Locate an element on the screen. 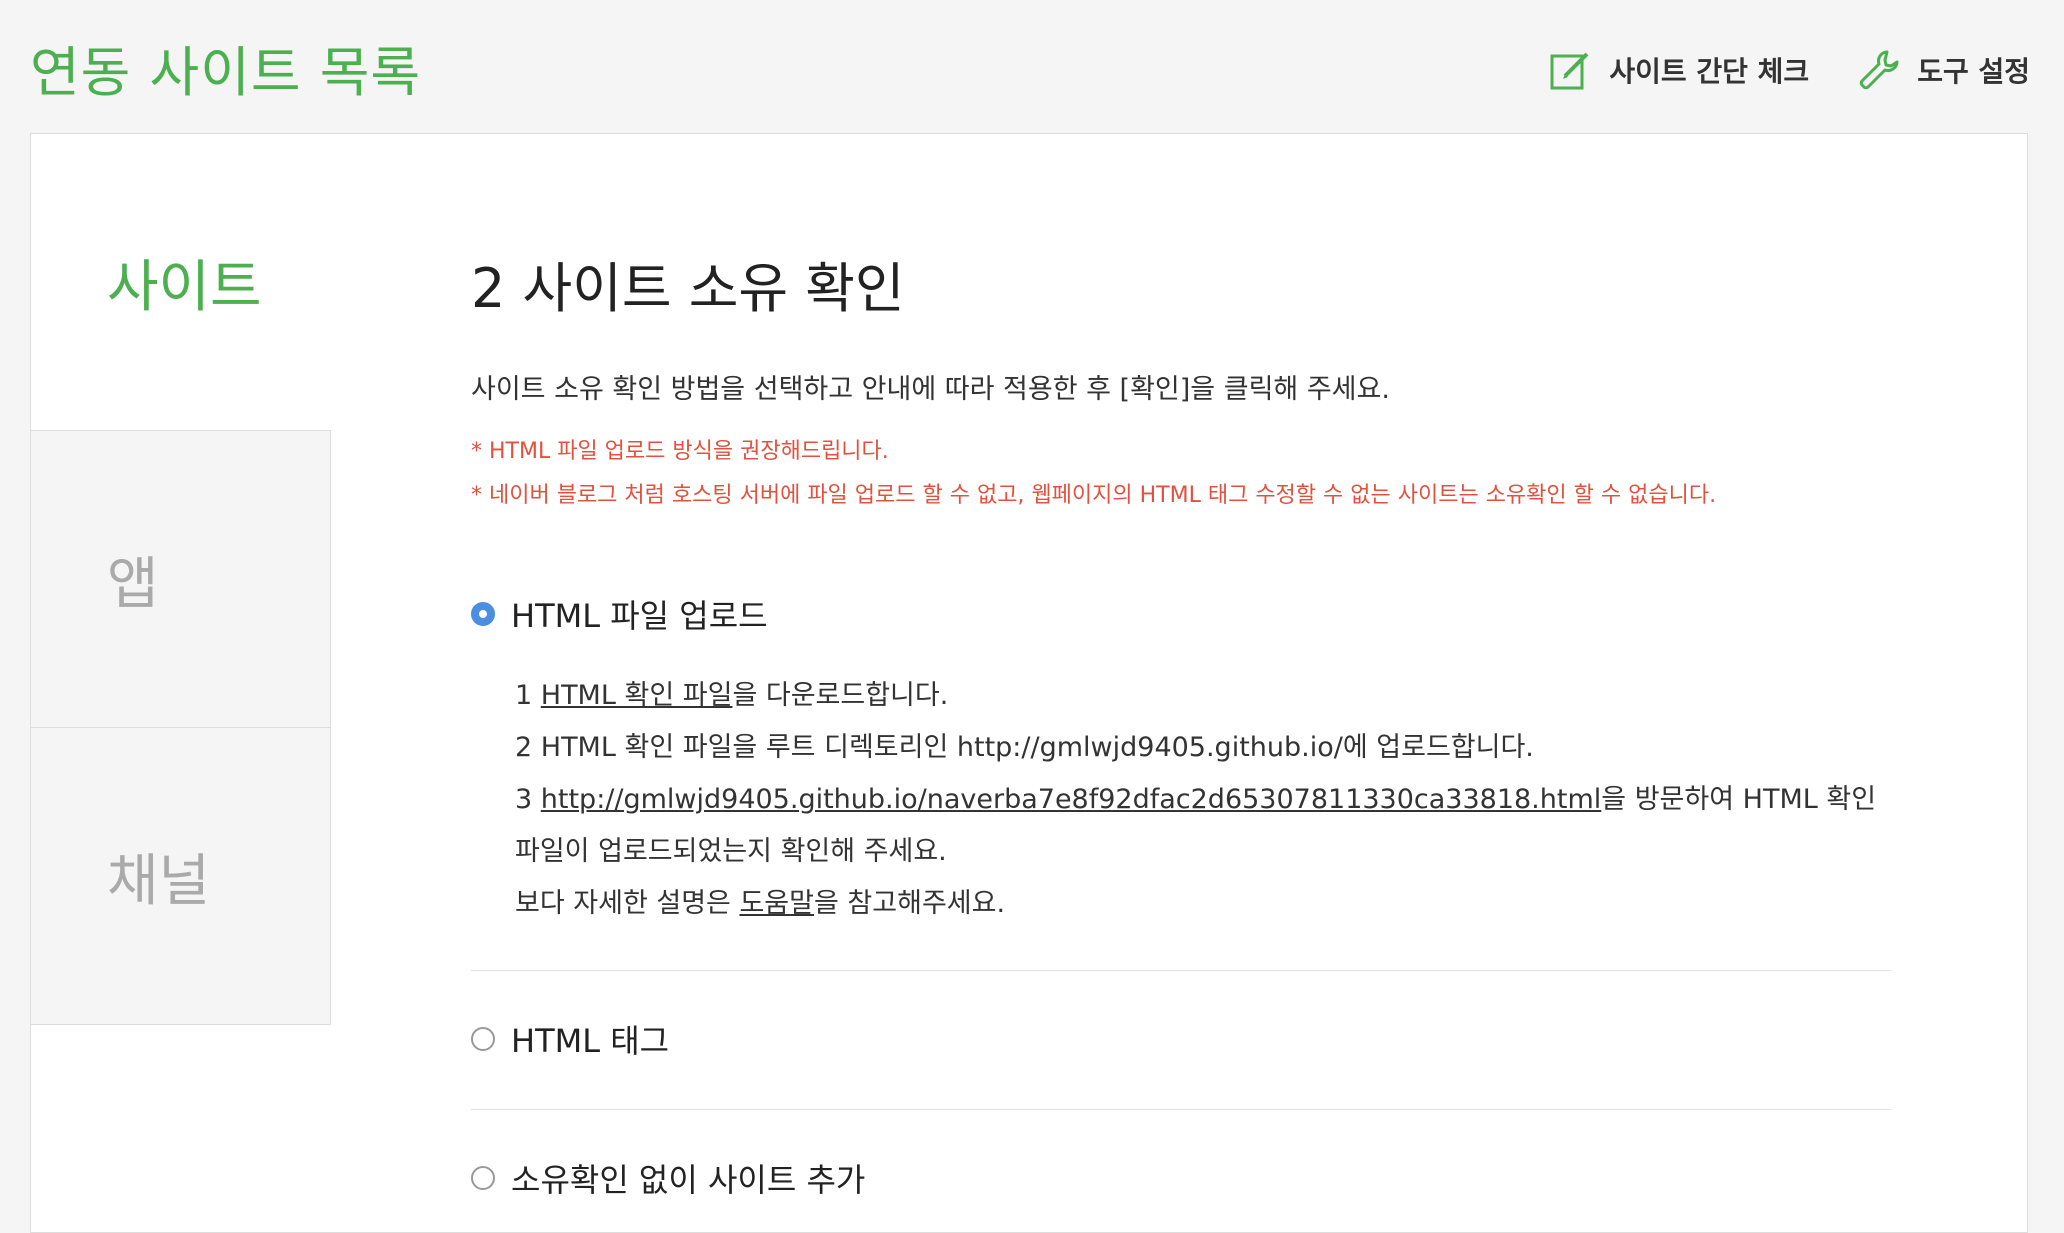 This screenshot has height=1233, width=2064. step-1-text: 을 다운로드합니다. is located at coordinates (840, 695).